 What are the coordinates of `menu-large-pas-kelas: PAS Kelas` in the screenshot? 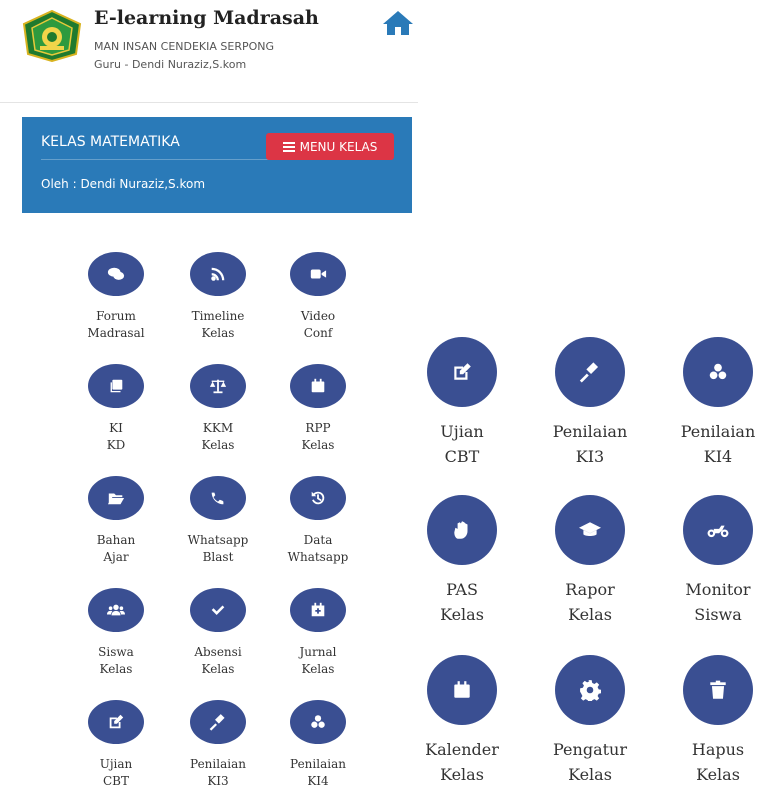 It's located at (462, 560).